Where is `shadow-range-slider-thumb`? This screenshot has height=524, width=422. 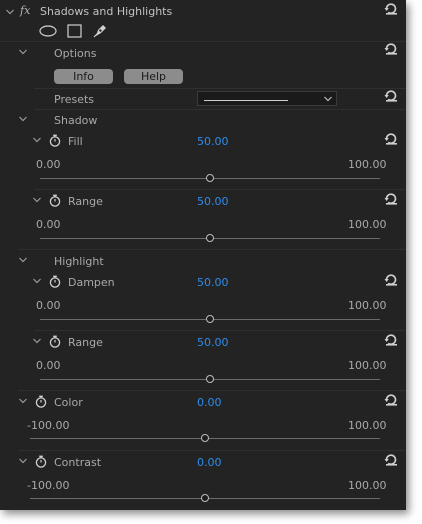 shadow-range-slider-thumb is located at coordinates (210, 238).